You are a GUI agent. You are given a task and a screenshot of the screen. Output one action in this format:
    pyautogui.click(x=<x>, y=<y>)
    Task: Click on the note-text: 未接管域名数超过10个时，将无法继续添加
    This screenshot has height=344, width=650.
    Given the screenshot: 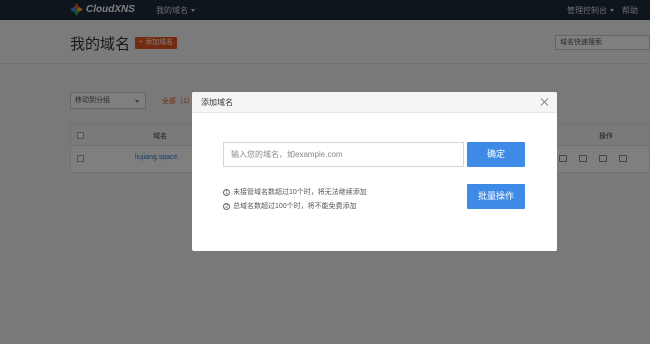 What is the action you would take?
    pyautogui.click(x=300, y=192)
    